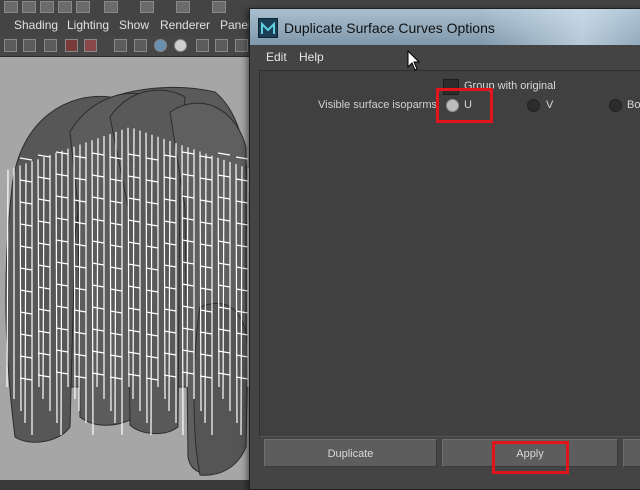 Image resolution: width=640 pixels, height=490 pixels. Describe the element at coordinates (29, 45) in the screenshot. I see `camera-attributes-icon` at that location.